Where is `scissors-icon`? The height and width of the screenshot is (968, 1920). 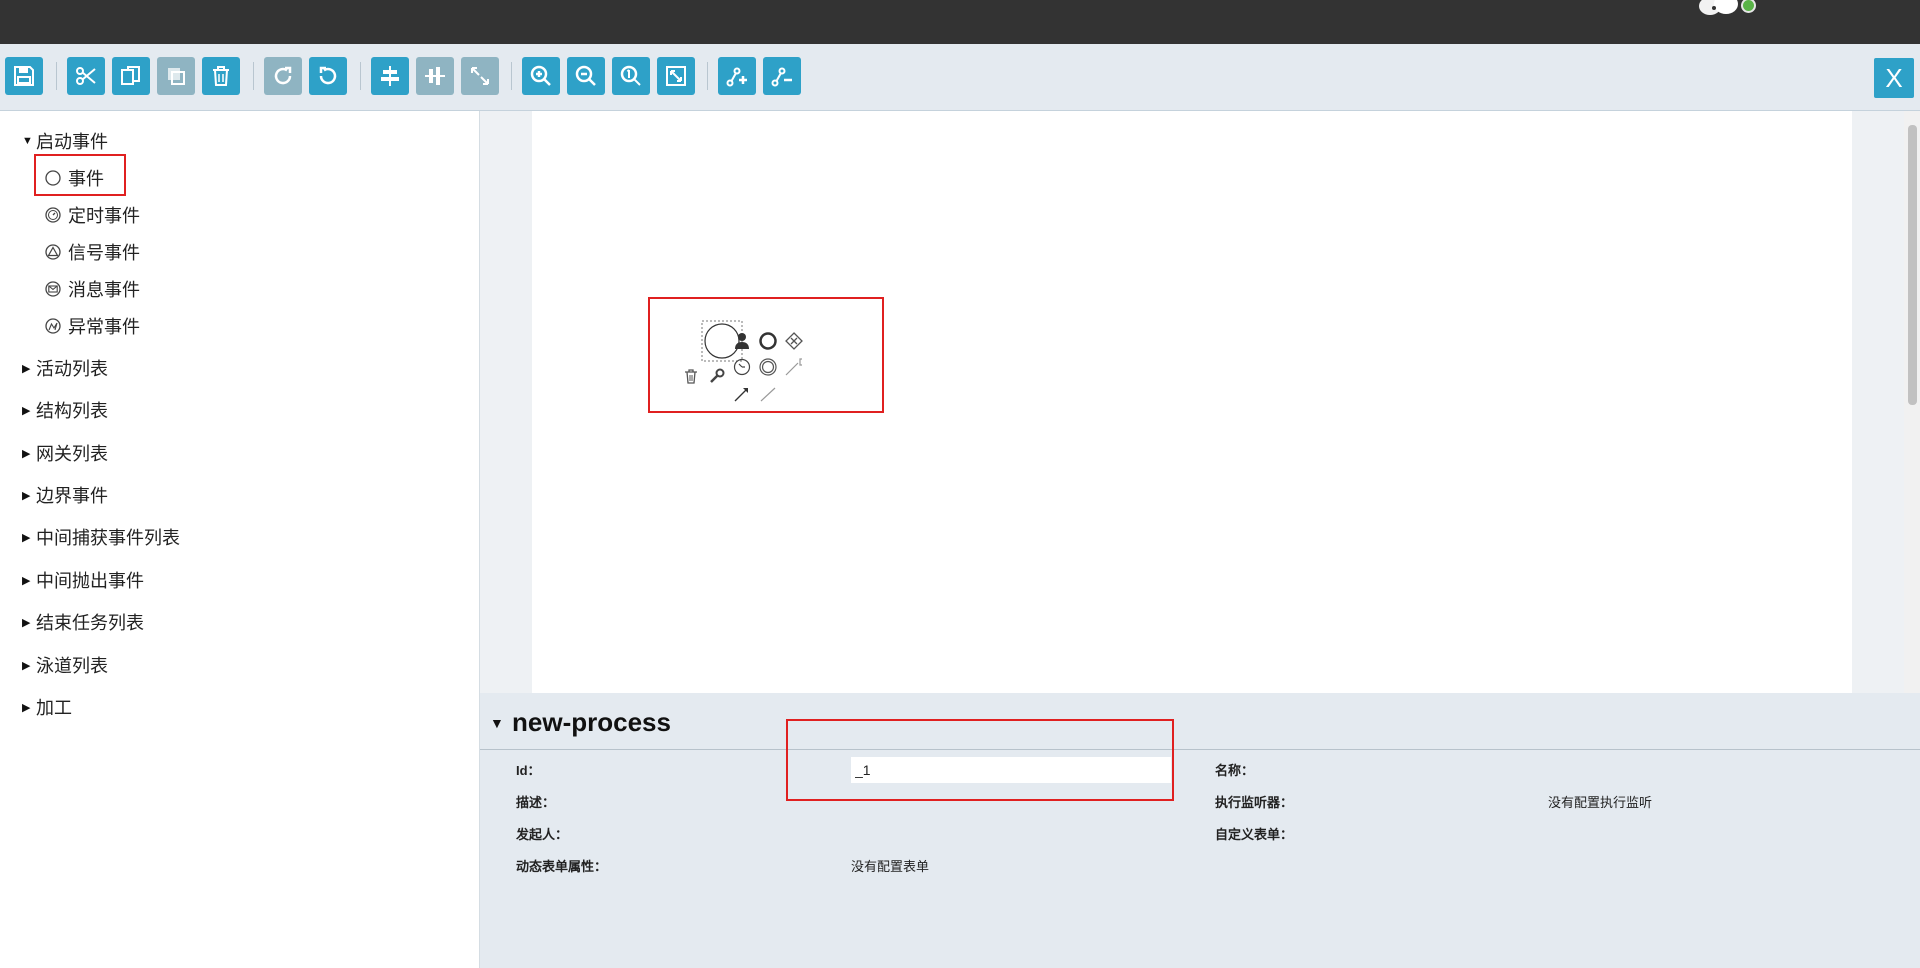
scissors-icon is located at coordinates (86, 76).